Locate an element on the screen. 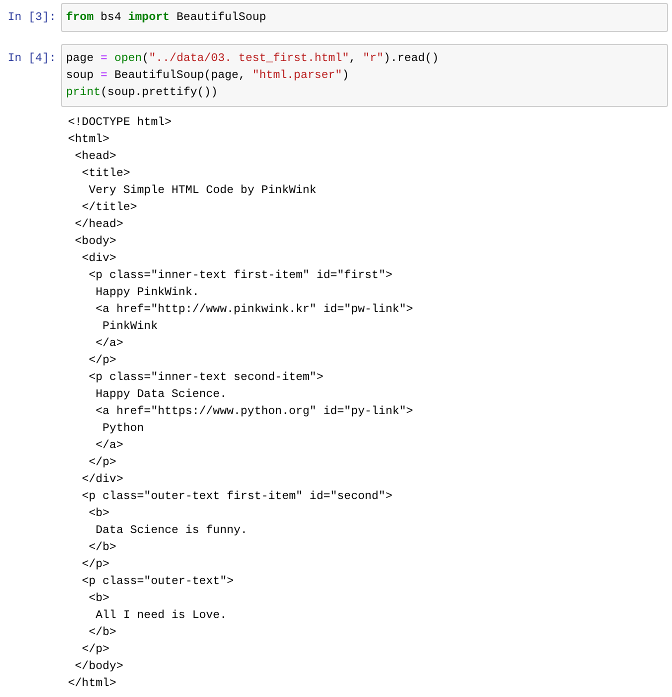 The width and height of the screenshot is (672, 697). code-cell-input: from bs4 import BeautifulSoup is located at coordinates (364, 17).